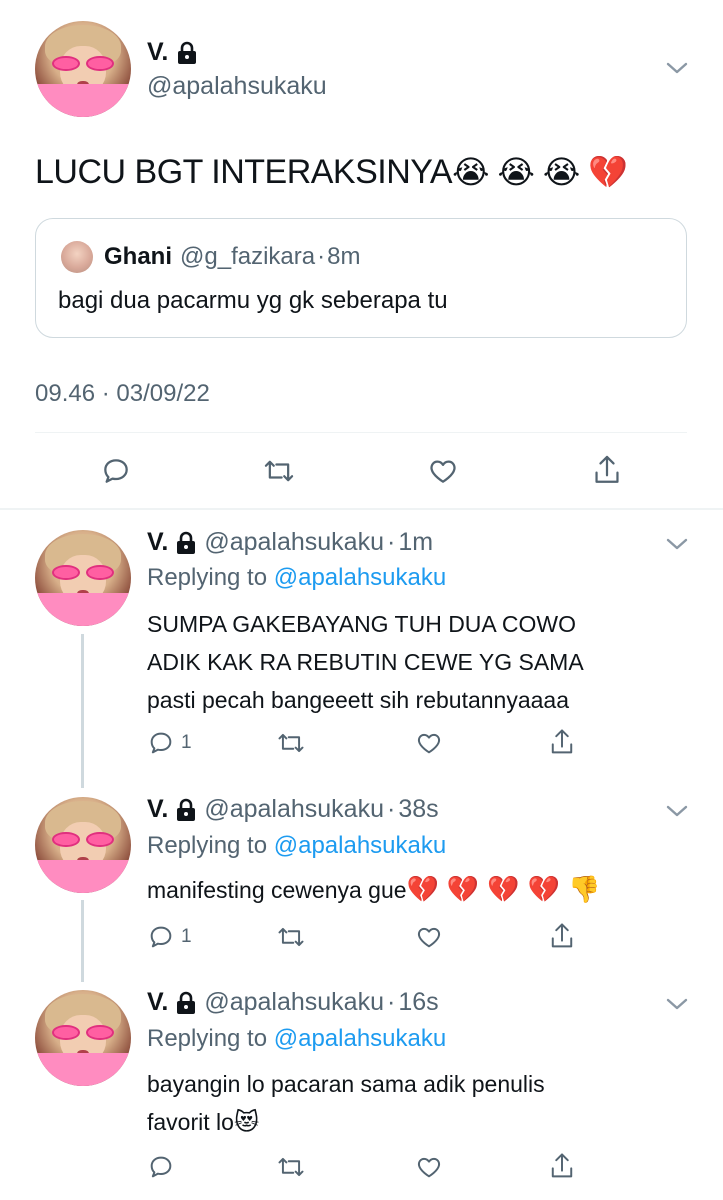 Image resolution: width=723 pixels, height=1200 pixels. Describe the element at coordinates (253, 300) in the screenshot. I see `quoted-text: bagi dua pacarmu yg gk seberapa tu` at that location.